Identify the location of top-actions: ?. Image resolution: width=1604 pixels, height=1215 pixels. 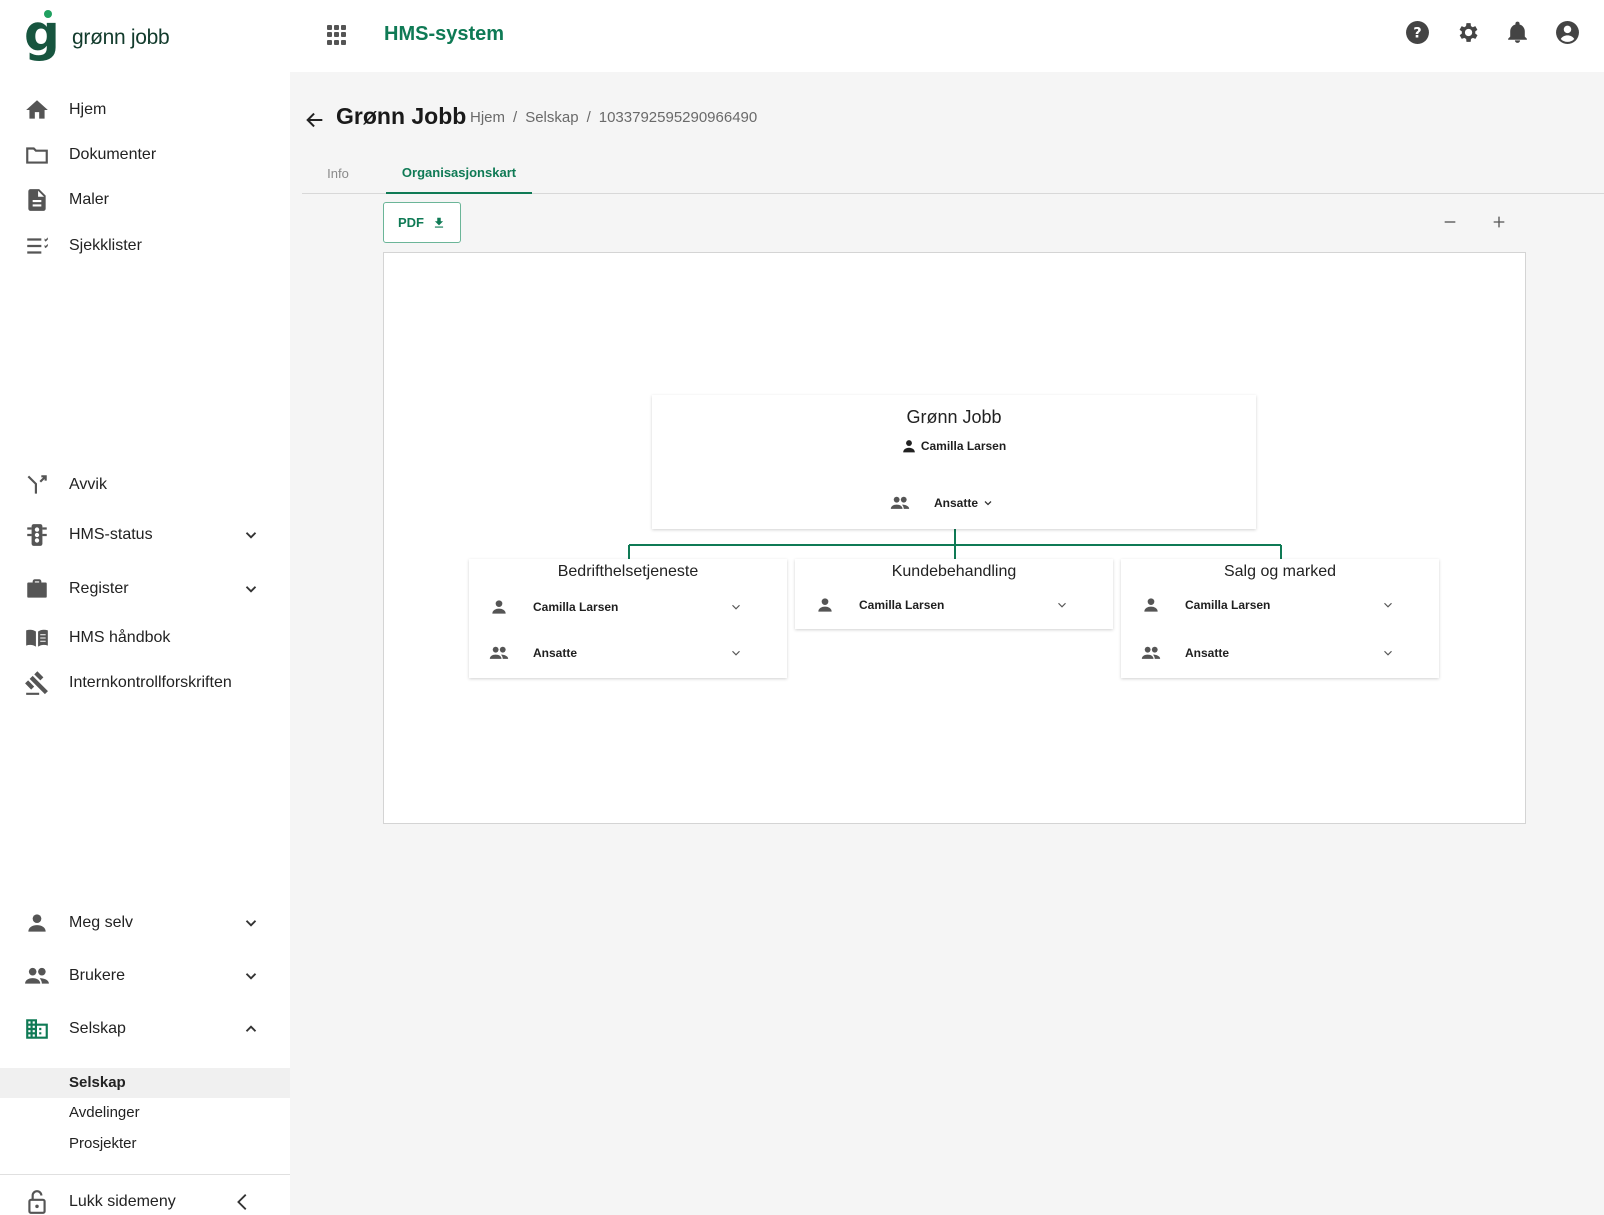
(1492, 32).